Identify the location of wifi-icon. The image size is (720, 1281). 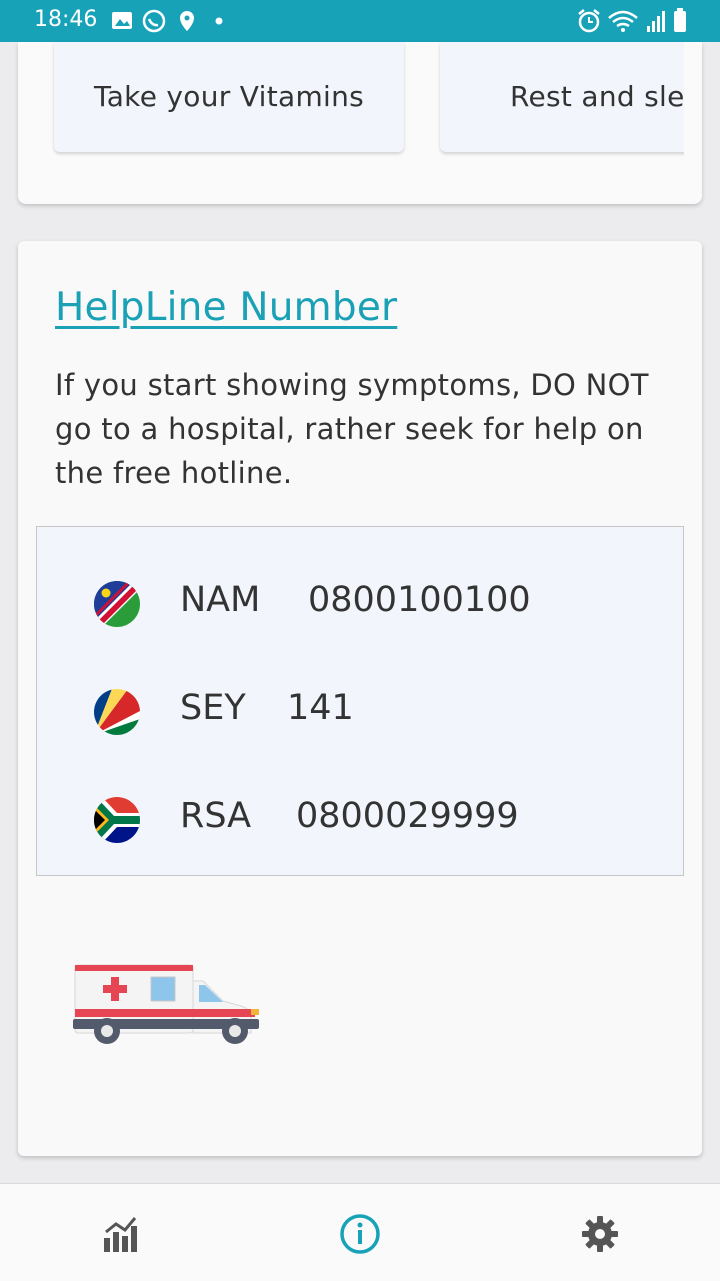
(623, 21).